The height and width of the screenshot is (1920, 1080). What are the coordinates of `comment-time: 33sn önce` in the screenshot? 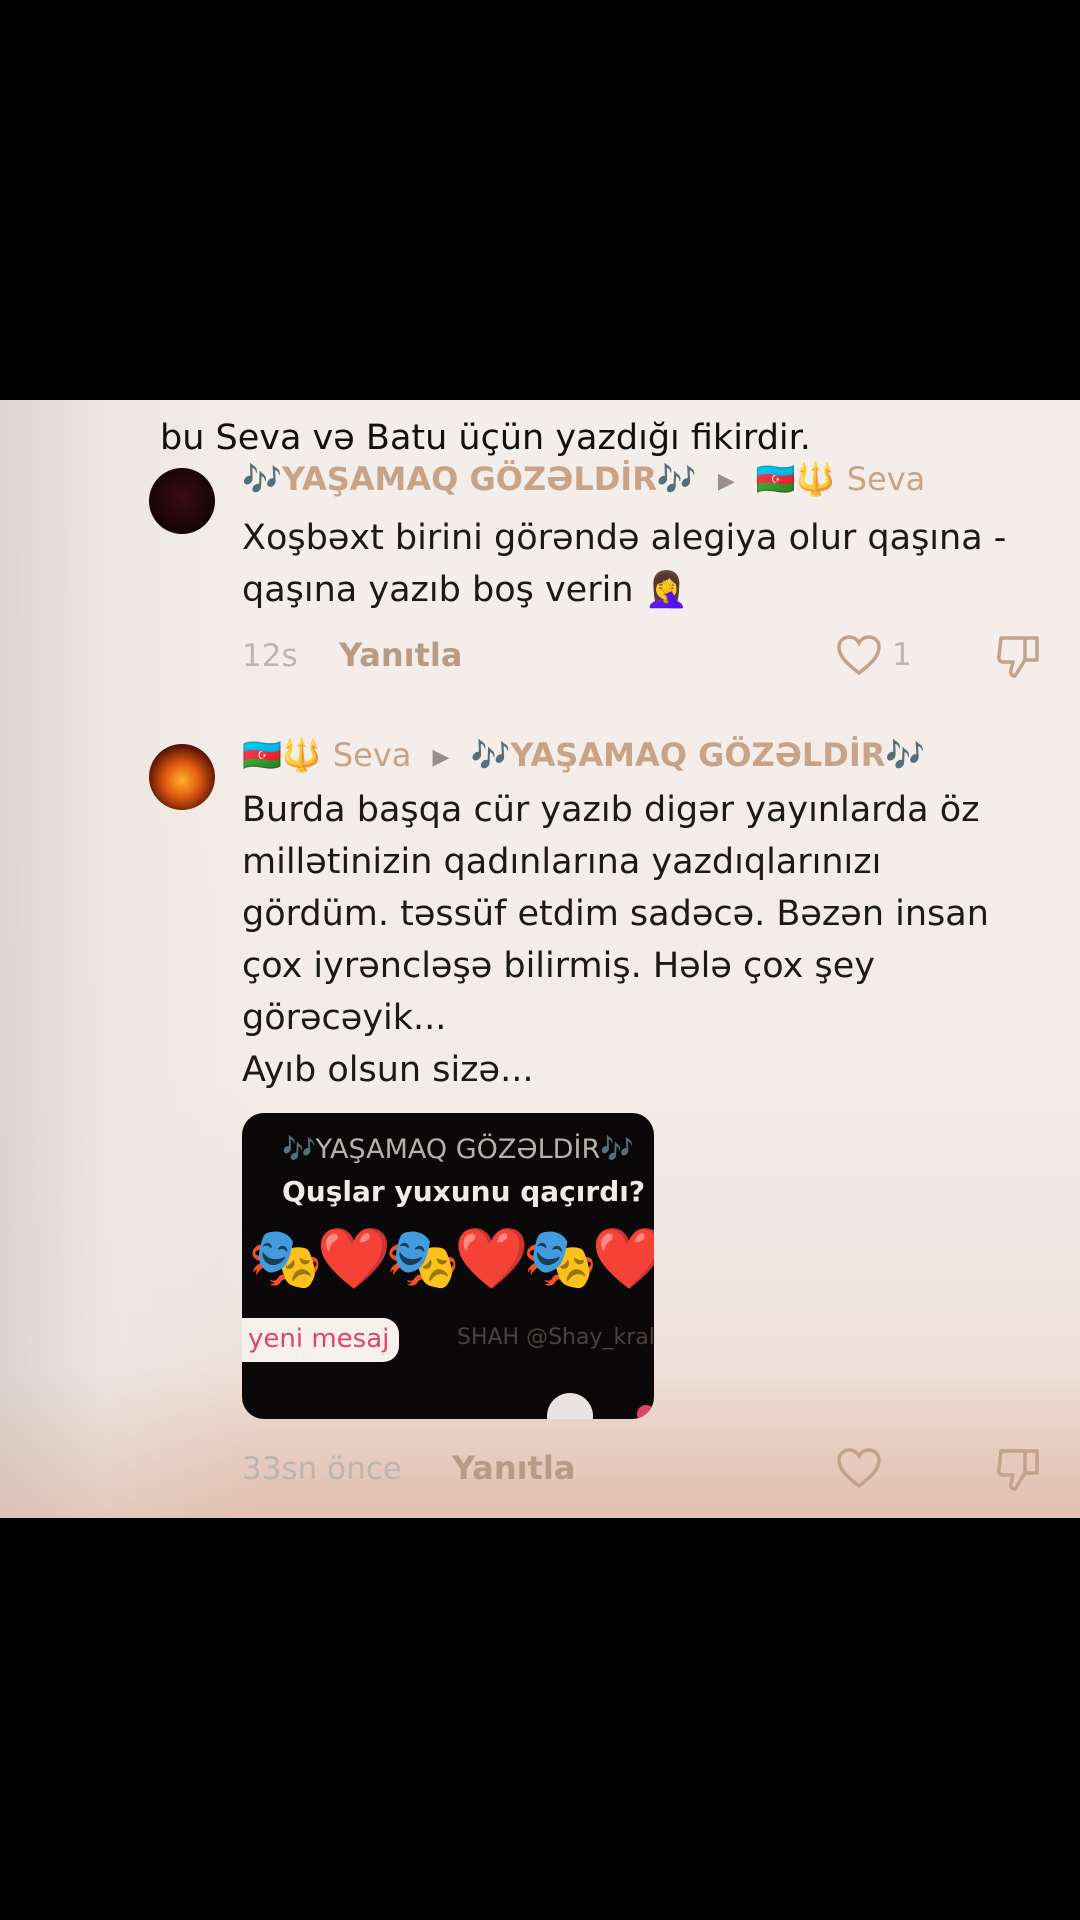 It's located at (322, 1469).